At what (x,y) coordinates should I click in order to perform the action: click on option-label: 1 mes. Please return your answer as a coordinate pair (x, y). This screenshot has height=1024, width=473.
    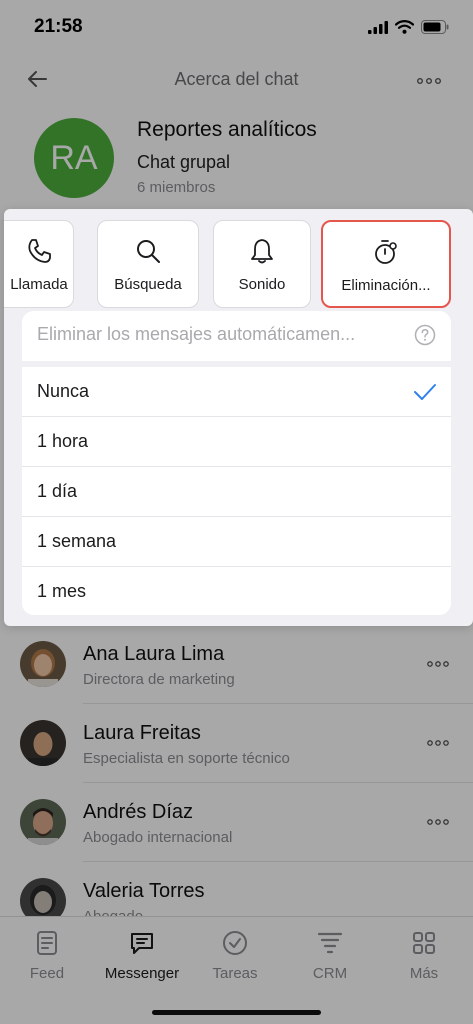
    Looking at the image, I should click on (62, 591).